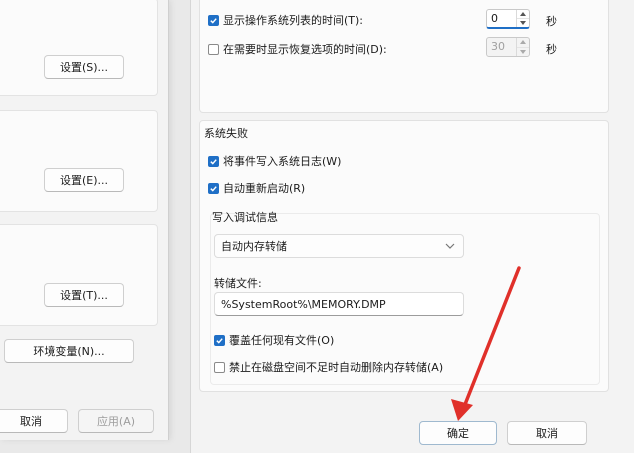 Image resolution: width=634 pixels, height=453 pixels. What do you see at coordinates (34, 421) in the screenshot?
I see `left-cancel-button: 取消` at bounding box center [34, 421].